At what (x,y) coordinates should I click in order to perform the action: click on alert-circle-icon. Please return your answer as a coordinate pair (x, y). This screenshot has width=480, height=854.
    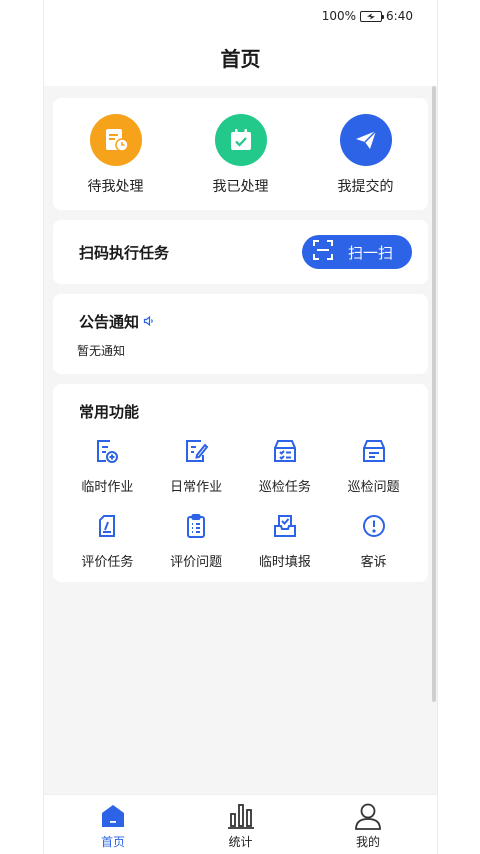
    Looking at the image, I should click on (373, 526).